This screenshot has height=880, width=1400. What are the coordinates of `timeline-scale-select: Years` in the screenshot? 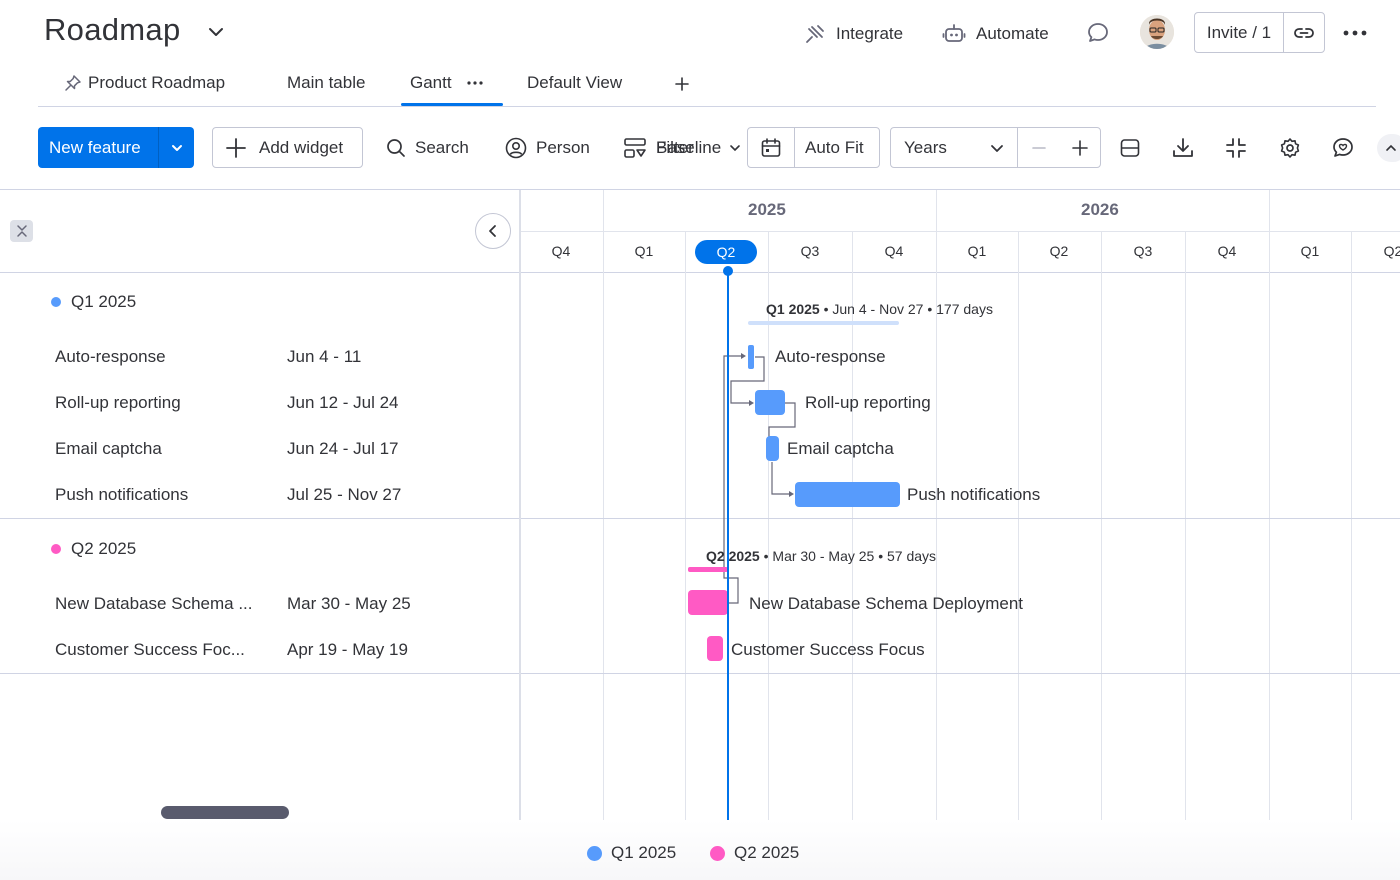 It's located at (955, 147).